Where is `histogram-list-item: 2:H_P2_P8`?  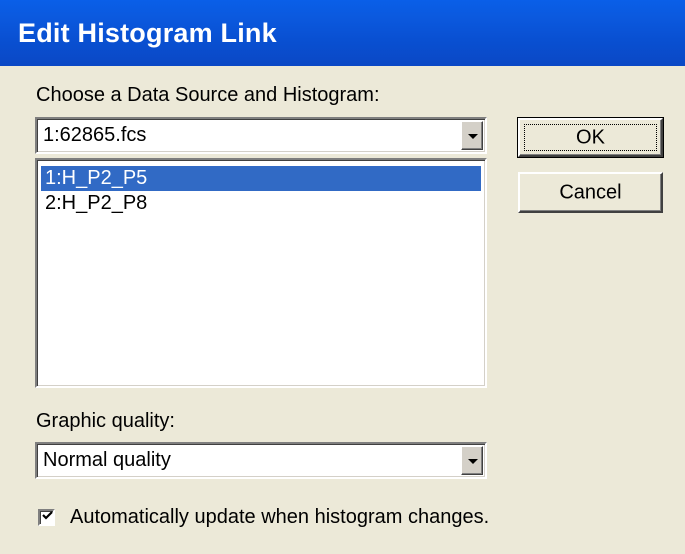
histogram-list-item: 2:H_P2_P8 is located at coordinates (261, 203).